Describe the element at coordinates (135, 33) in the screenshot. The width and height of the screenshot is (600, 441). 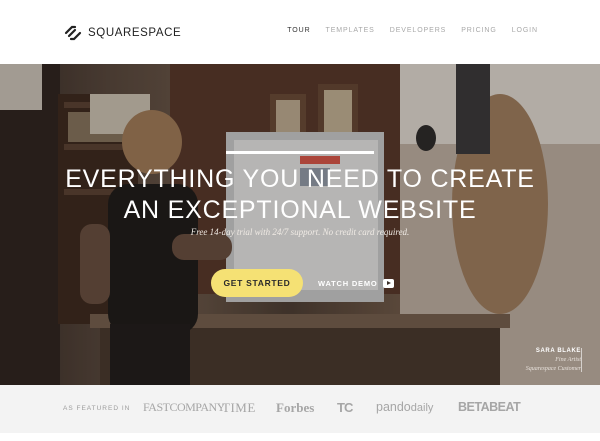
I see `brand-name: SQUARESPACE` at that location.